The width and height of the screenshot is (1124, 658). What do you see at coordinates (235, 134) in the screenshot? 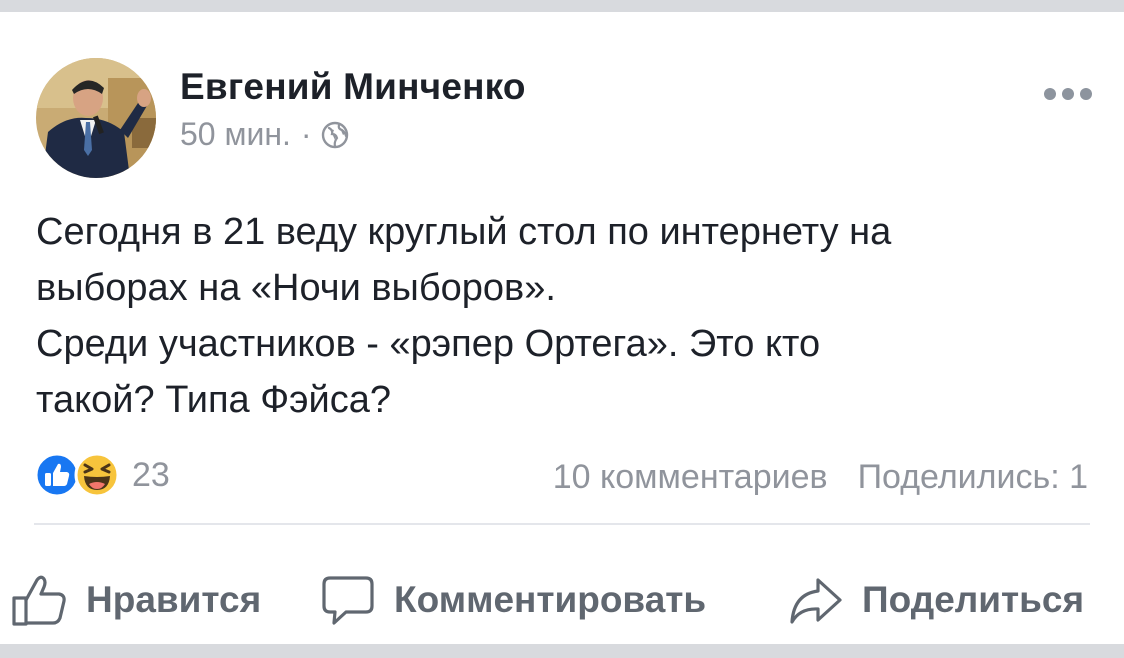
I see `post-timestamp: 50 мин.` at bounding box center [235, 134].